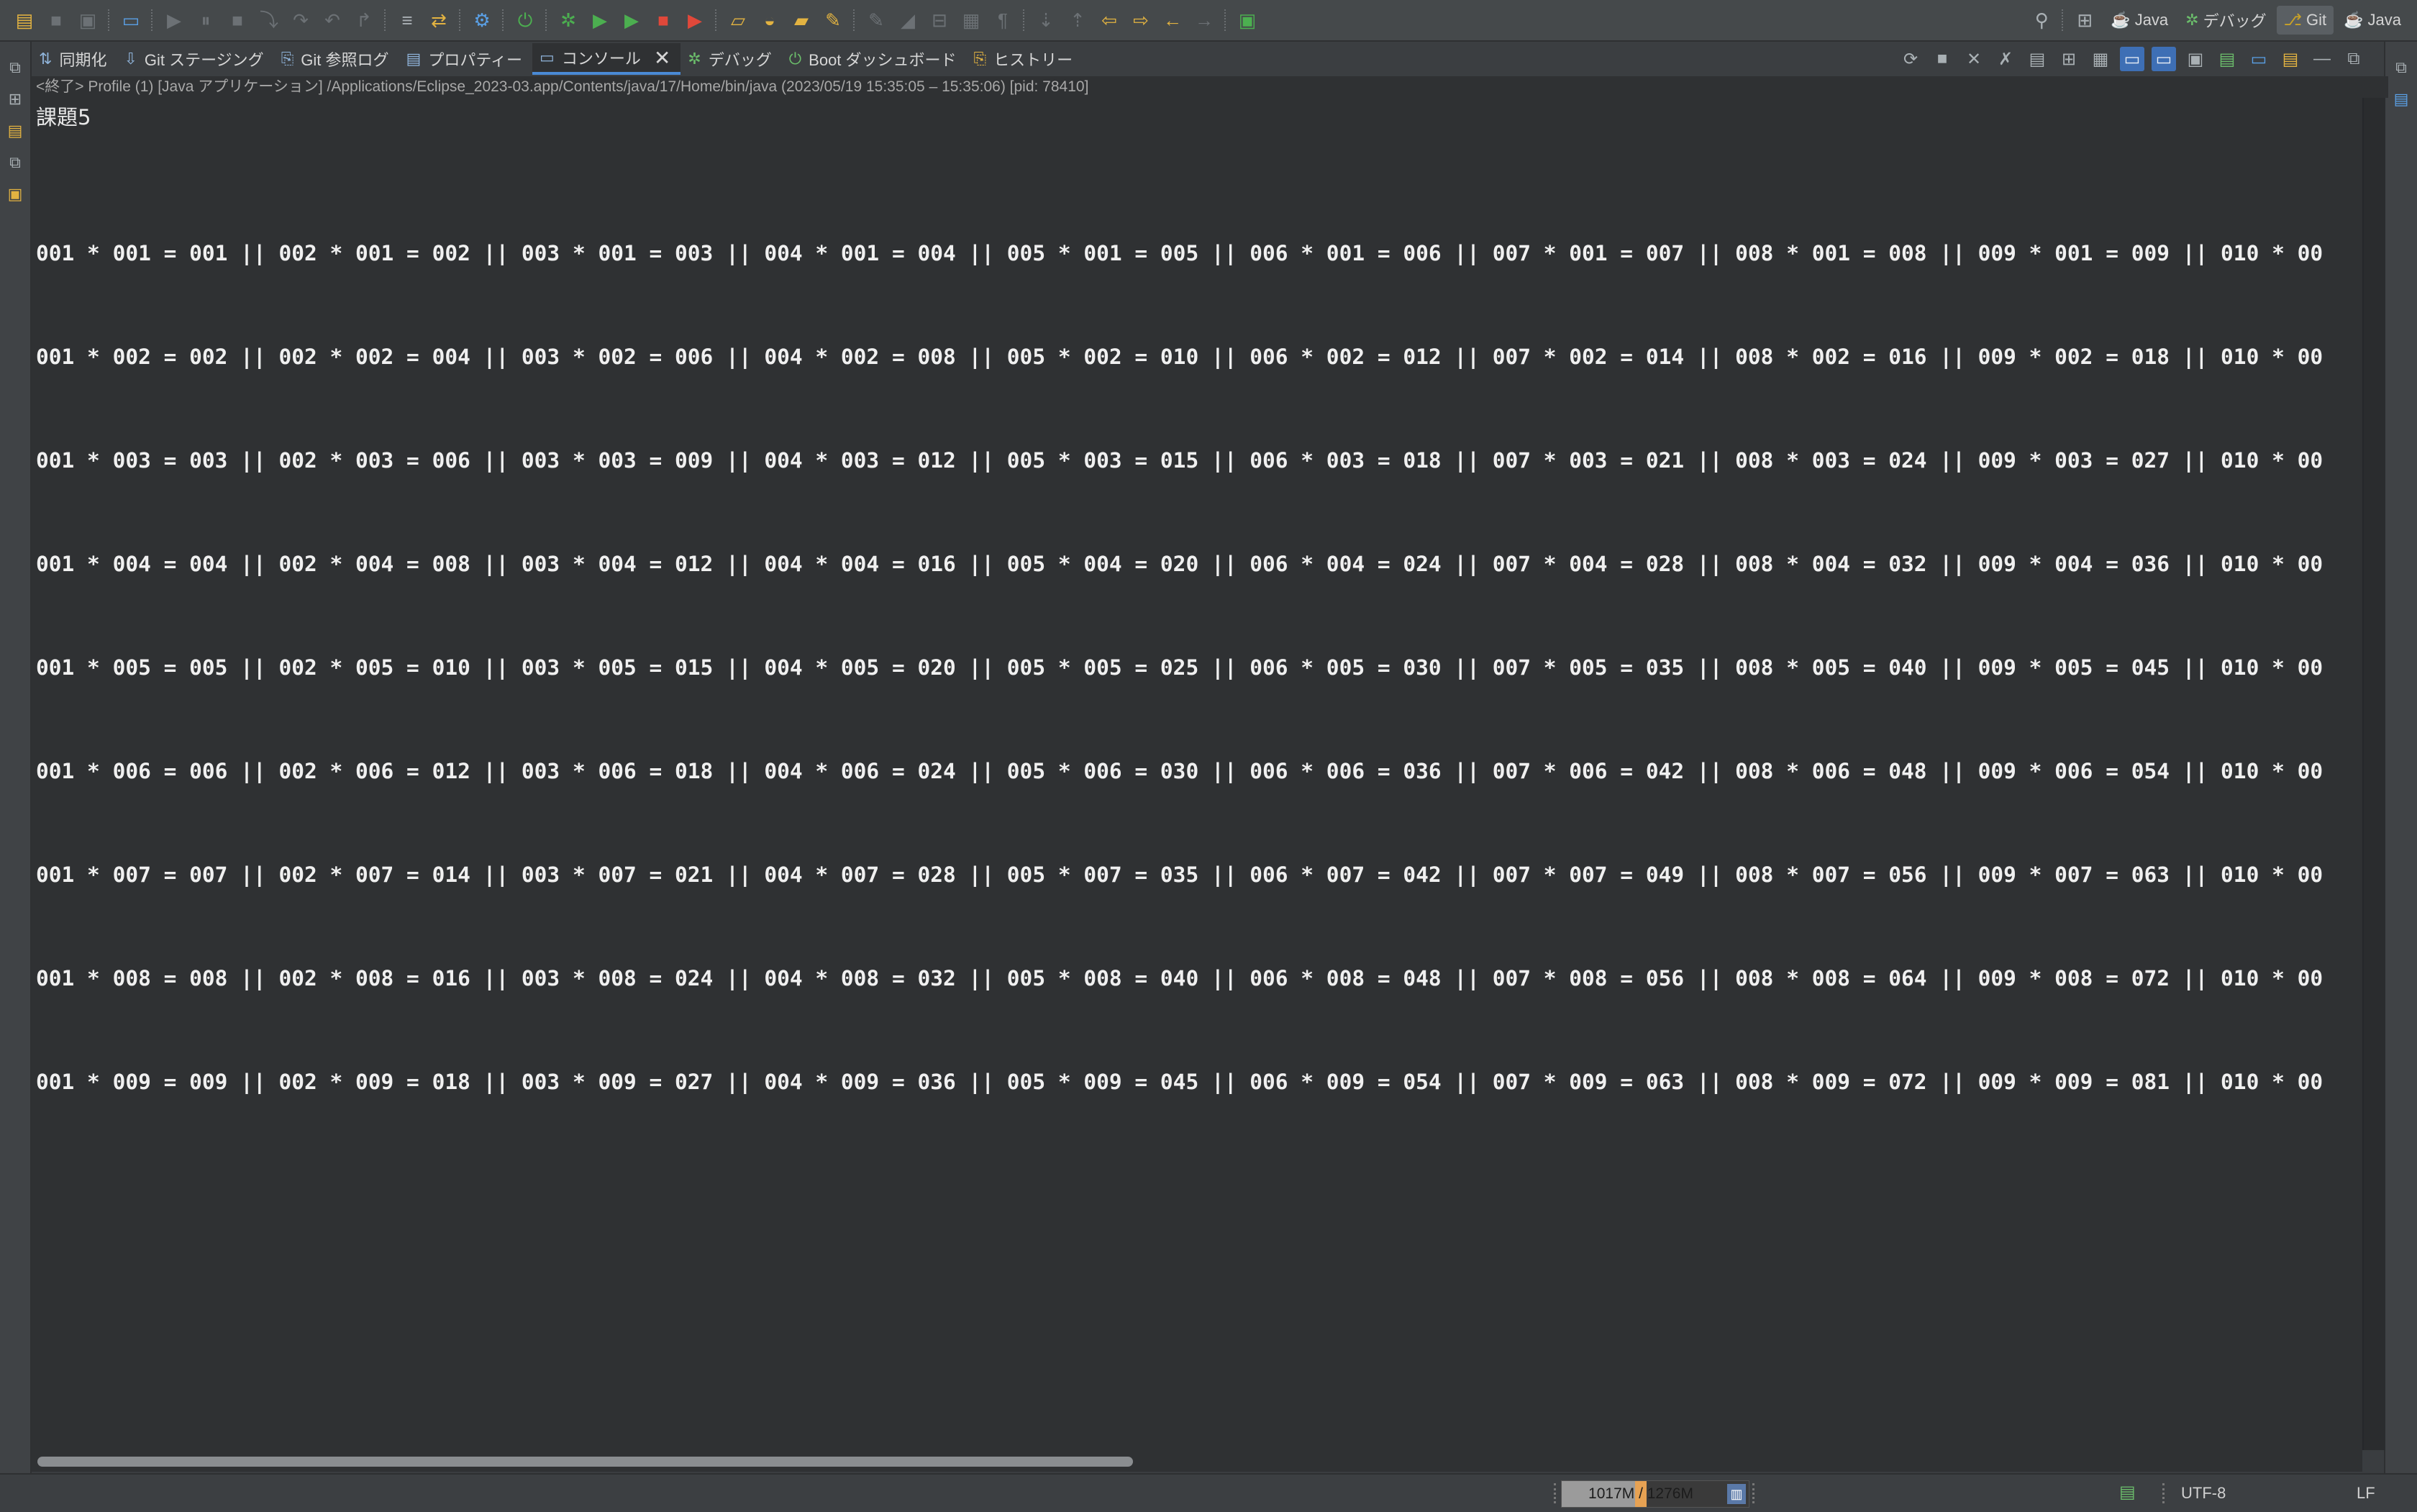  Describe the element at coordinates (971, 20) in the screenshot. I see `block-icon-2: ▦` at that location.